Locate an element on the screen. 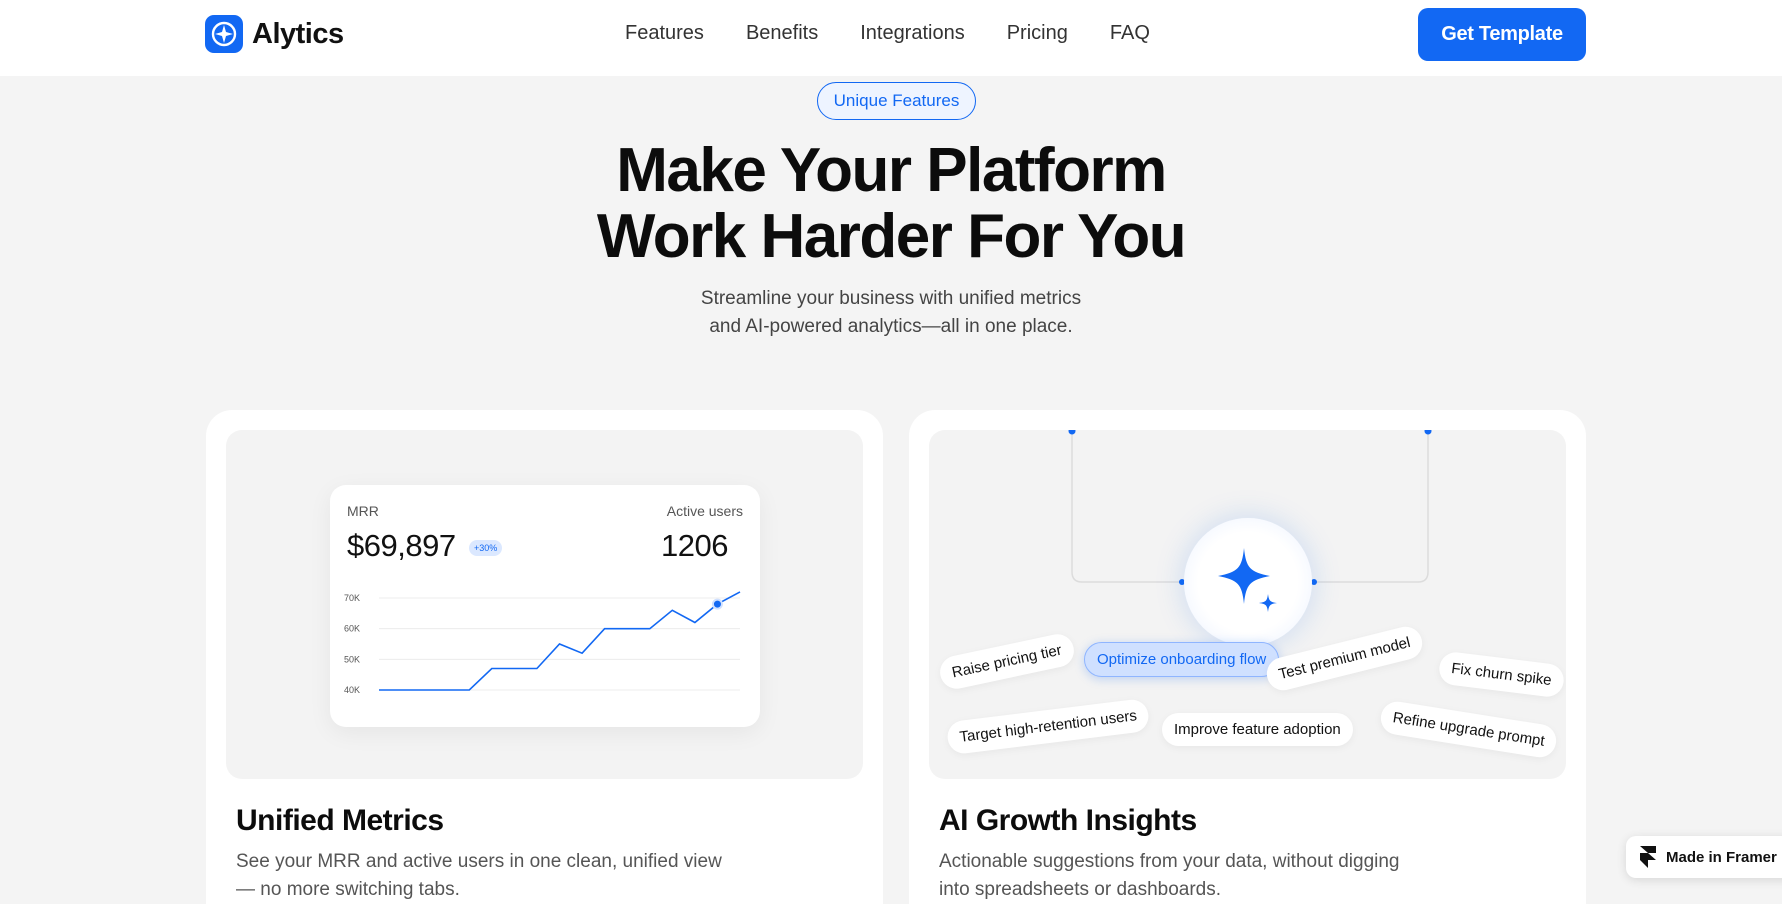  hero-title-line2: Work Harder For You is located at coordinates (891, 236).